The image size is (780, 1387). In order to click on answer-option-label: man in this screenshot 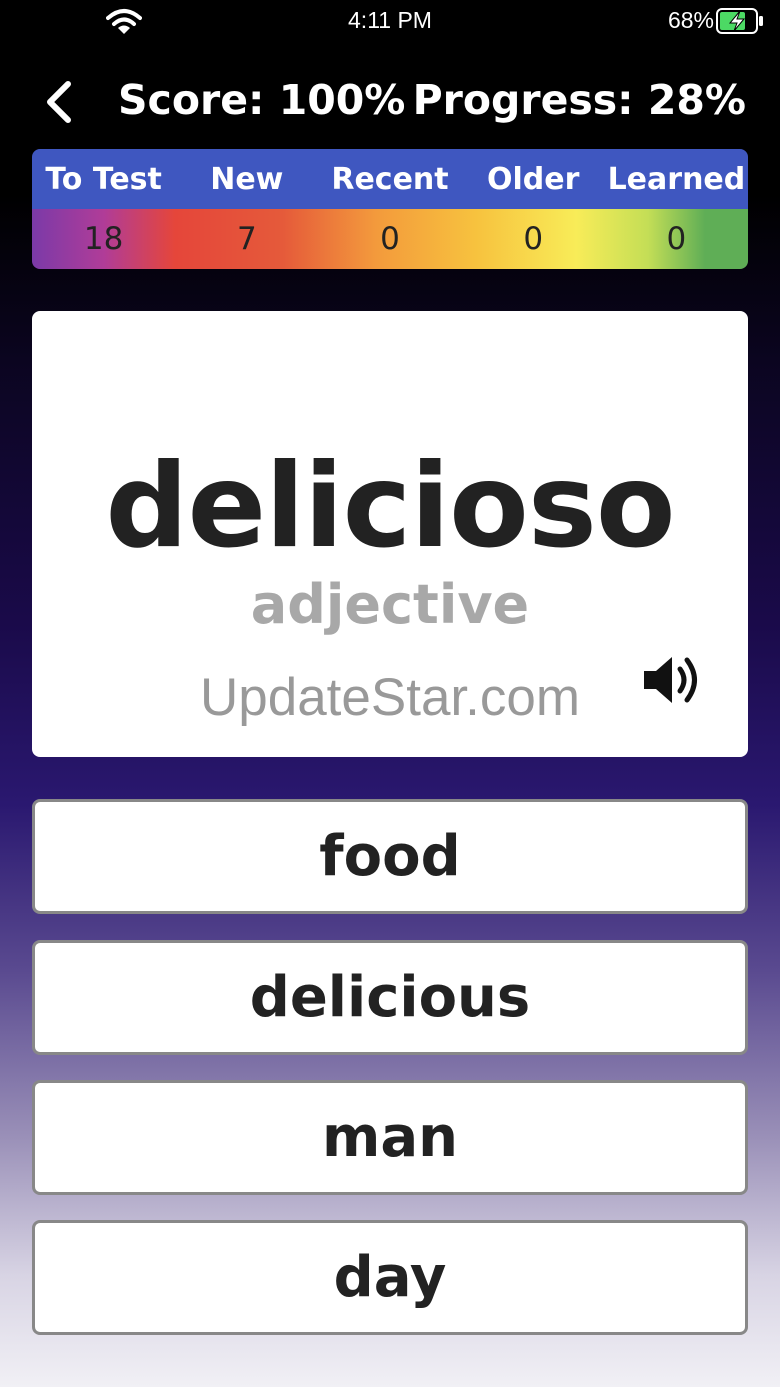, I will do `click(389, 1137)`.